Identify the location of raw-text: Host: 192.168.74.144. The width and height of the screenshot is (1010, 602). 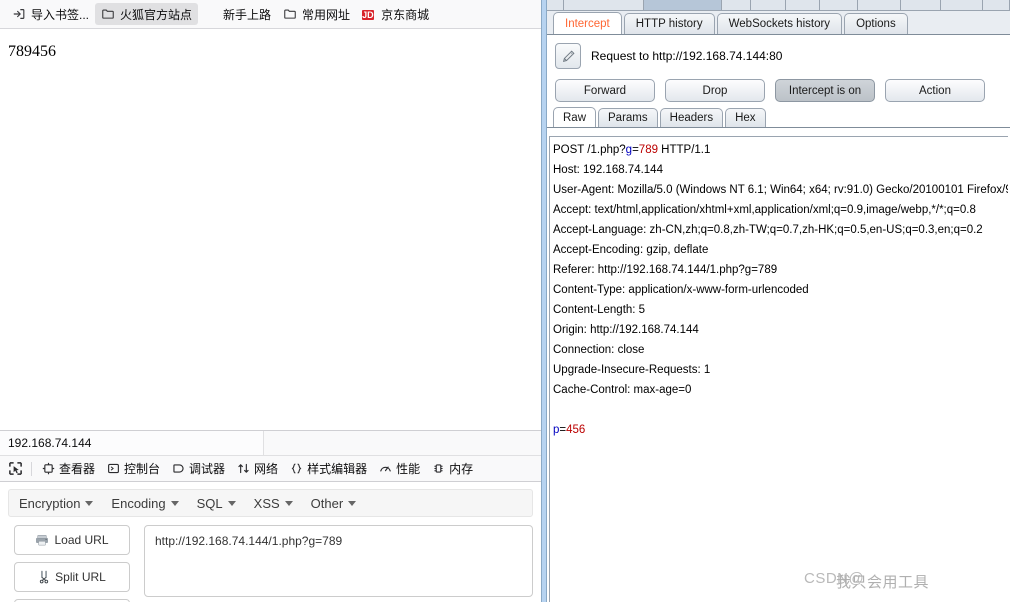
(608, 170).